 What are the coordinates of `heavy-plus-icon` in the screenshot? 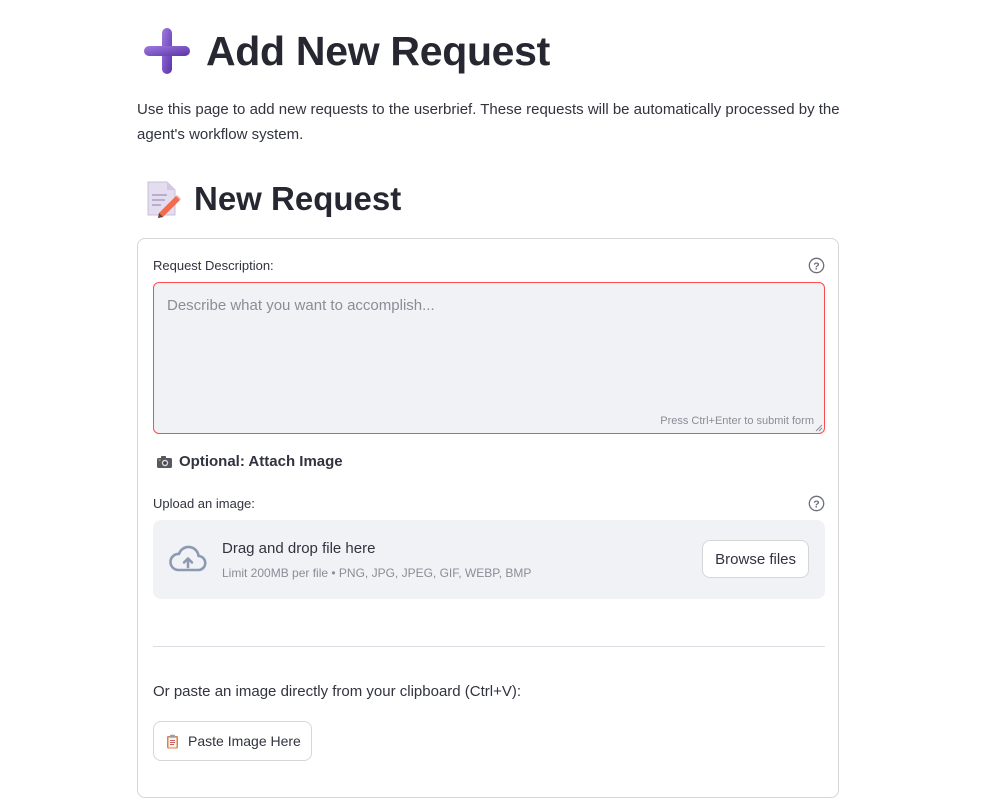 It's located at (167, 51).